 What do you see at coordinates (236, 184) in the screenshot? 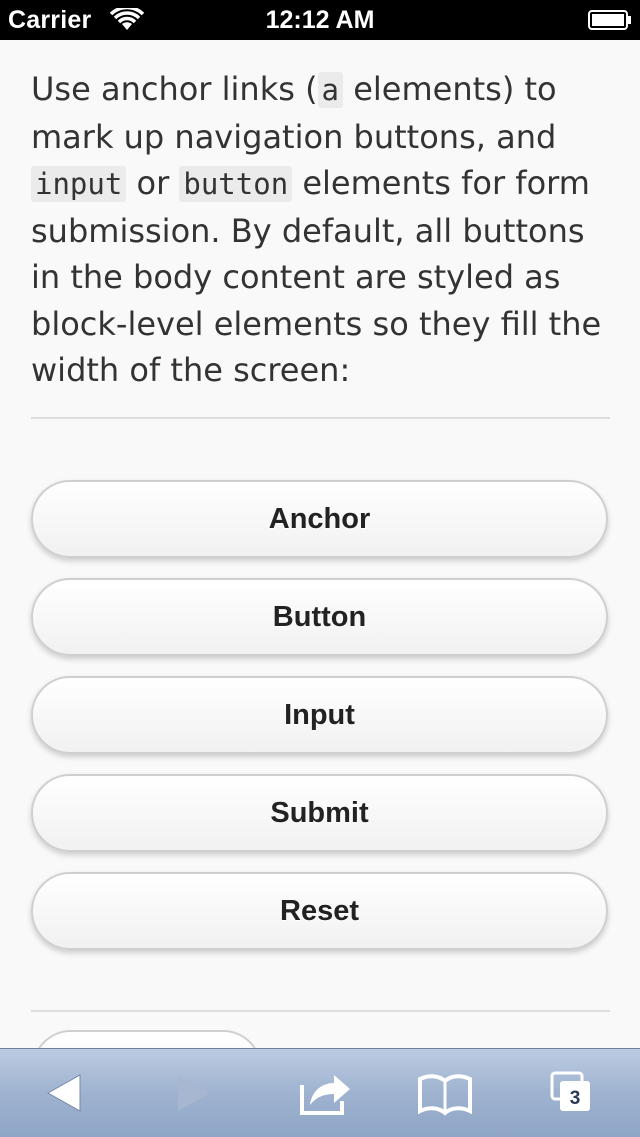
I see `code-button: button` at bounding box center [236, 184].